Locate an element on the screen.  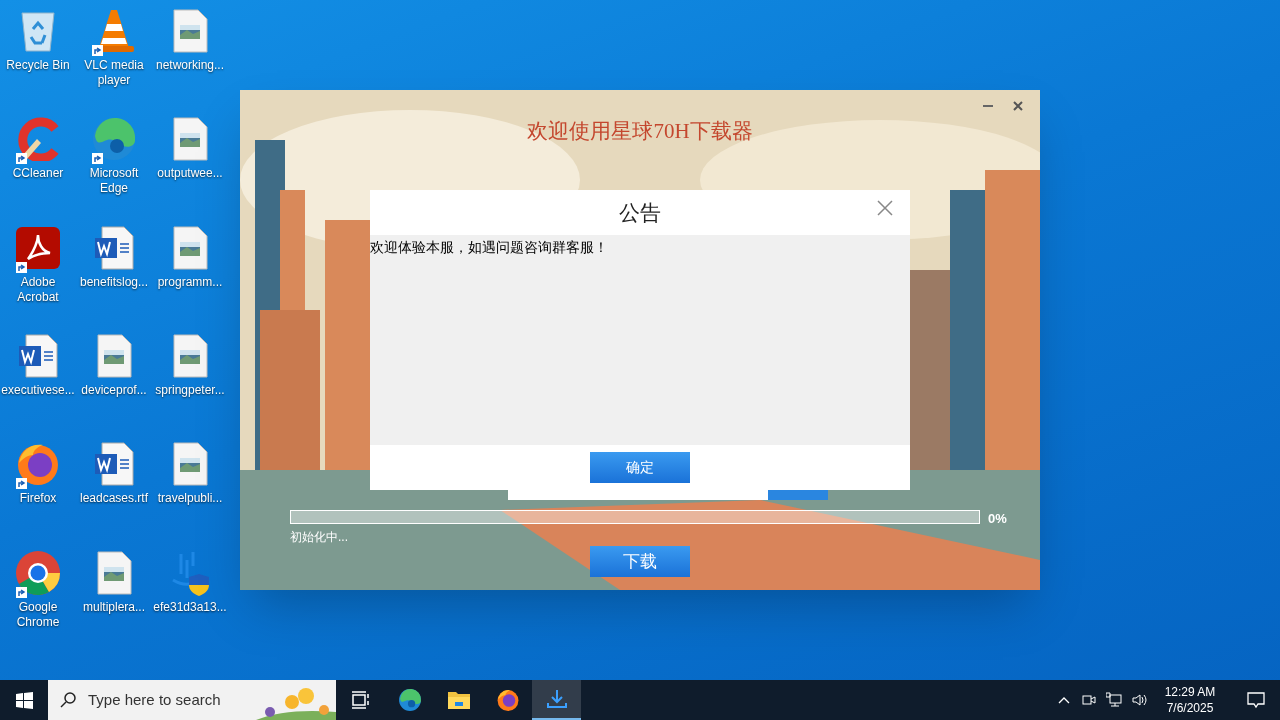
windows-logo-icon is located at coordinates (24, 700).